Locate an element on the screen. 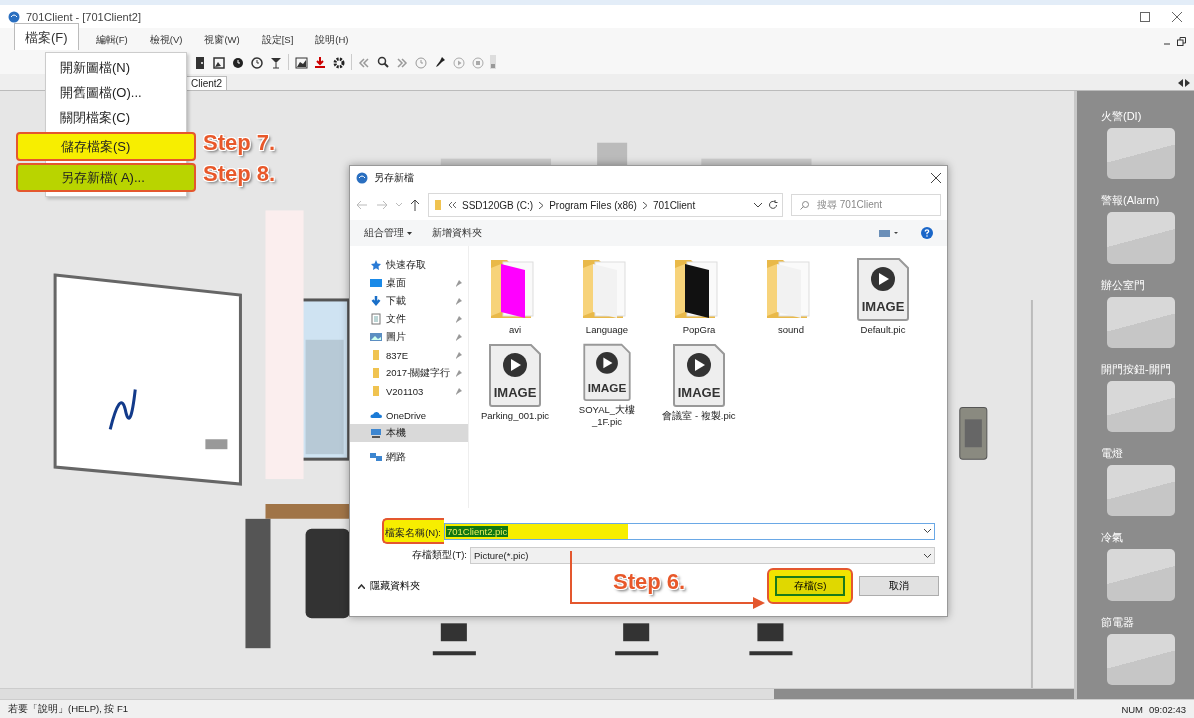 The image size is (1194, 718). address-bar: SSD120GB (C:) Program Files (x86) 701Client is located at coordinates (605, 205).